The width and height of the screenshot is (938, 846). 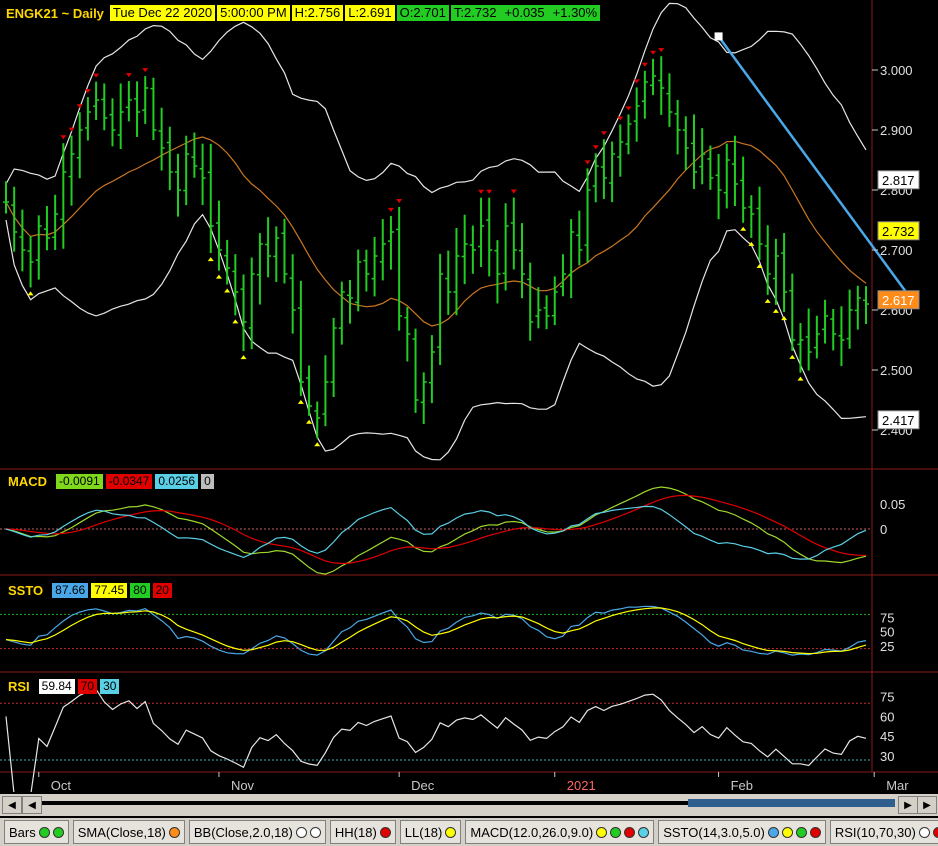 I want to click on rsi-legend: RSI 59.84 70 30, so click(x=64, y=686).